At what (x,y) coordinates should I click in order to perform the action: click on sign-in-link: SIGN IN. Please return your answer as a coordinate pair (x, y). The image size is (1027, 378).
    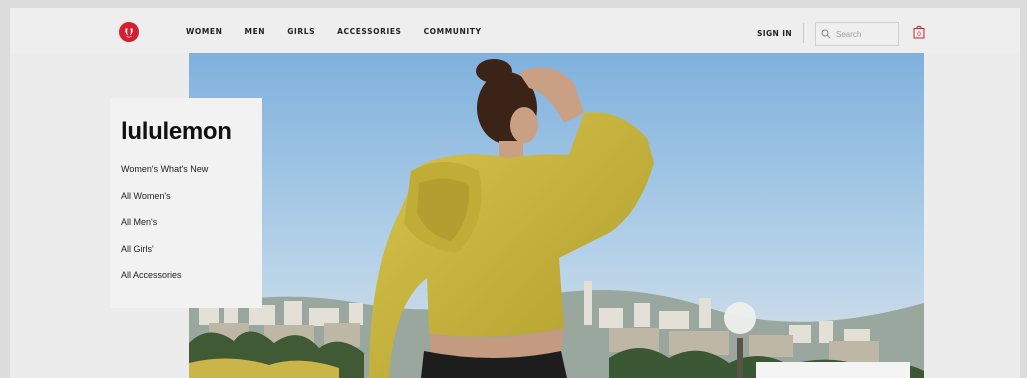
    Looking at the image, I should click on (774, 33).